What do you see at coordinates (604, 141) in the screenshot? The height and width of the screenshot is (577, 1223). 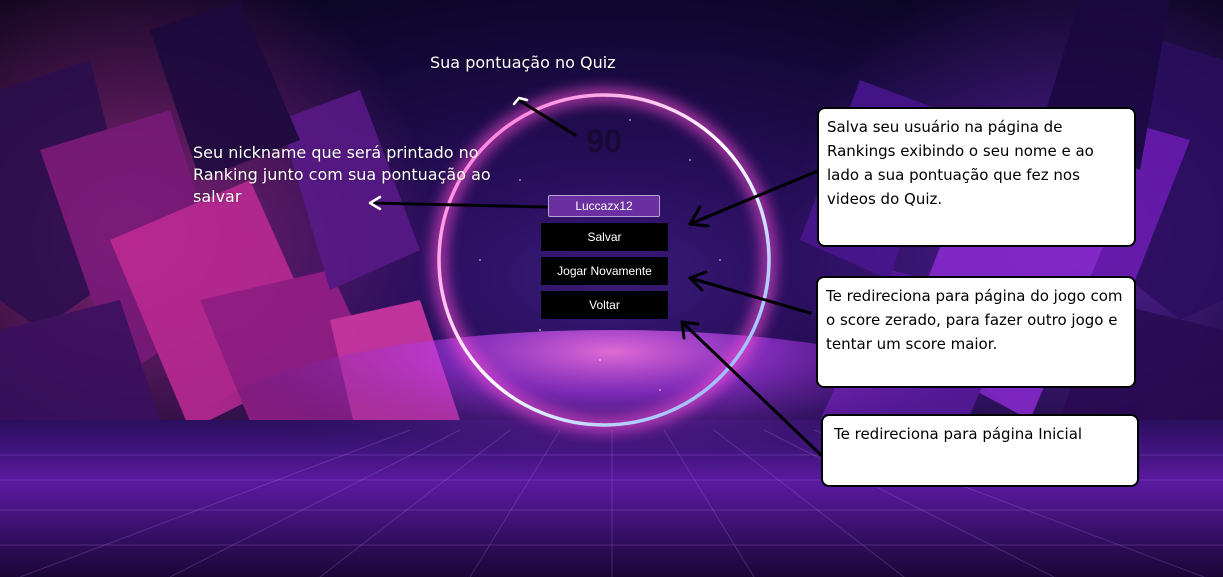 I see `score-value: 90` at bounding box center [604, 141].